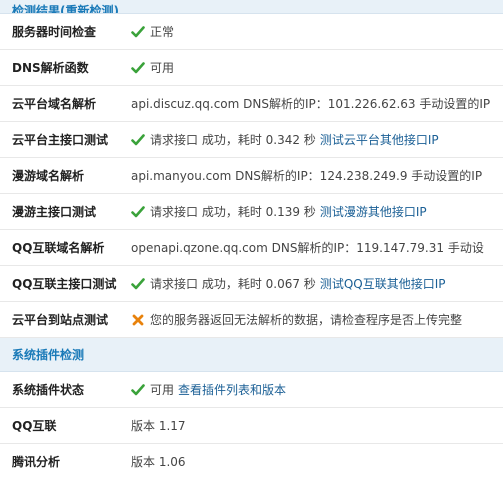 This screenshot has width=503, height=478. Describe the element at coordinates (64, 284) in the screenshot. I see `row-label: QQ互联主接口测试` at that location.